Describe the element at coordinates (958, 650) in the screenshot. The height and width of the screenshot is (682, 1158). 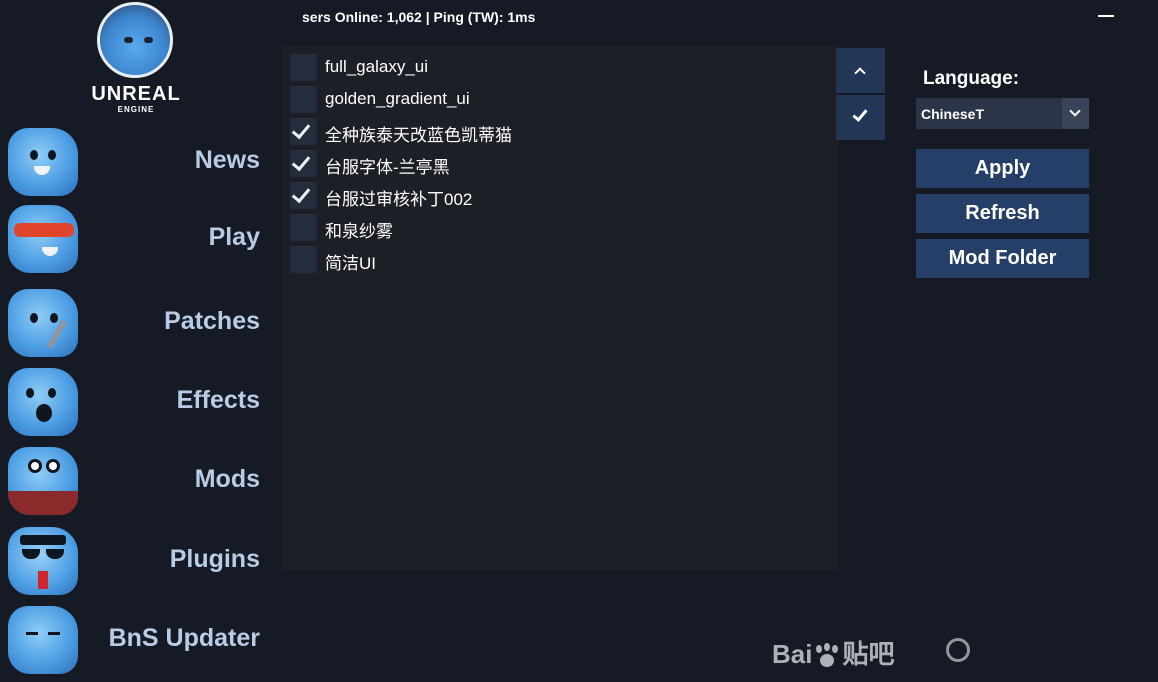
I see `watermark-badge-icon` at that location.